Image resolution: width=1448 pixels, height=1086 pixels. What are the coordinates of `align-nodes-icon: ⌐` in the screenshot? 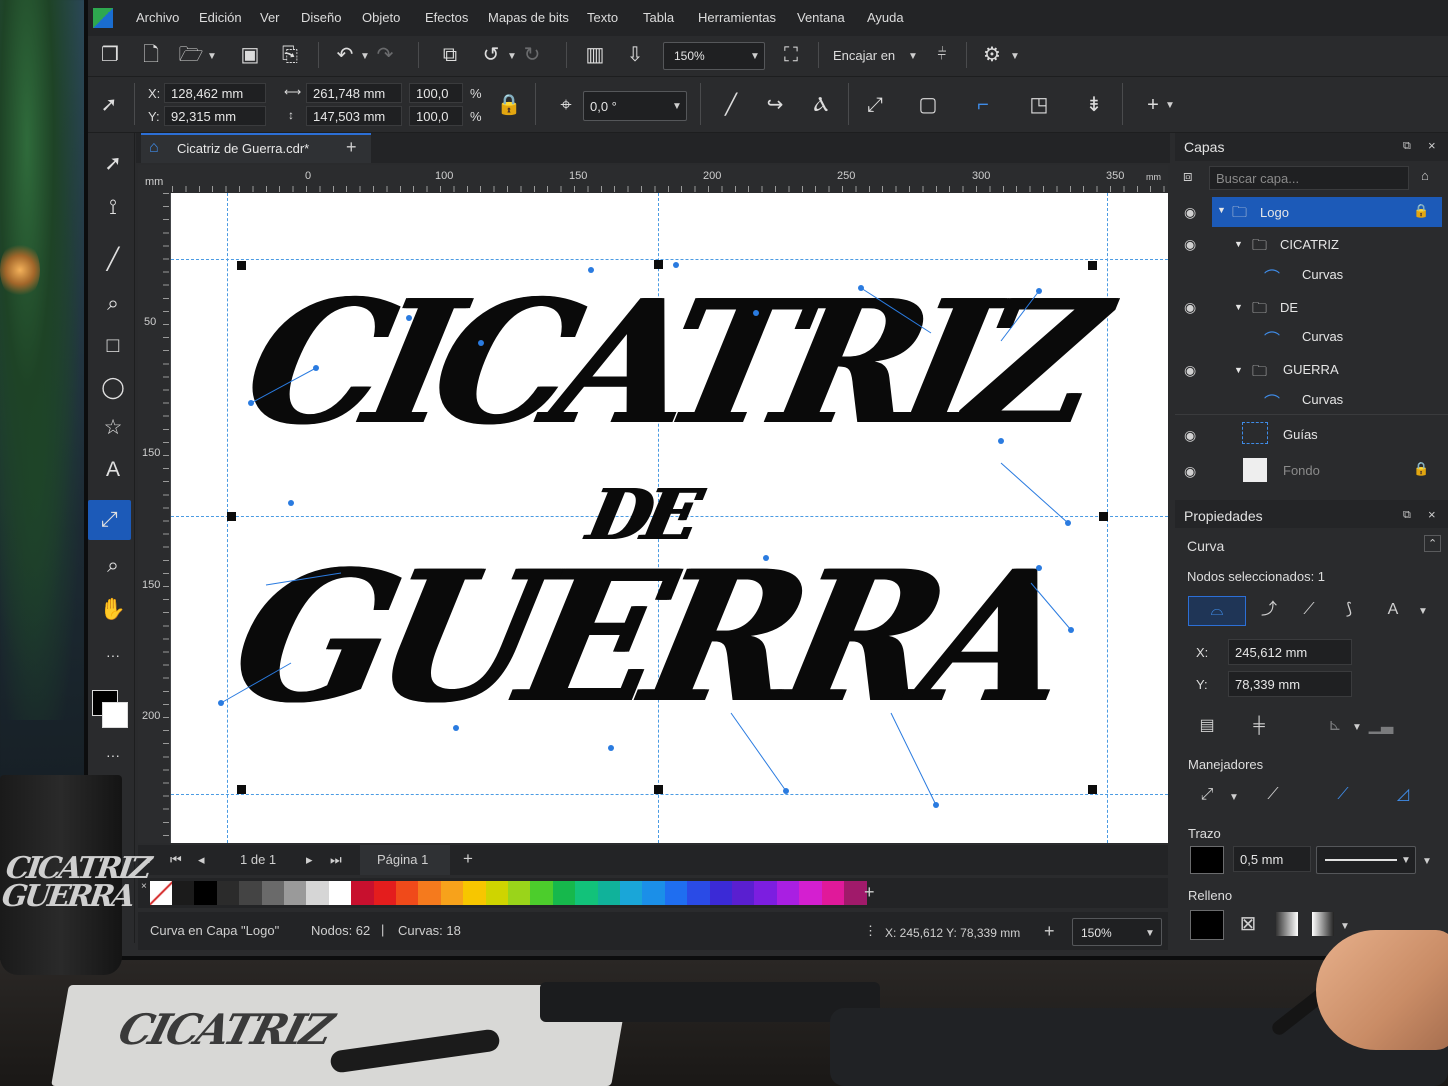 It's located at (983, 105).